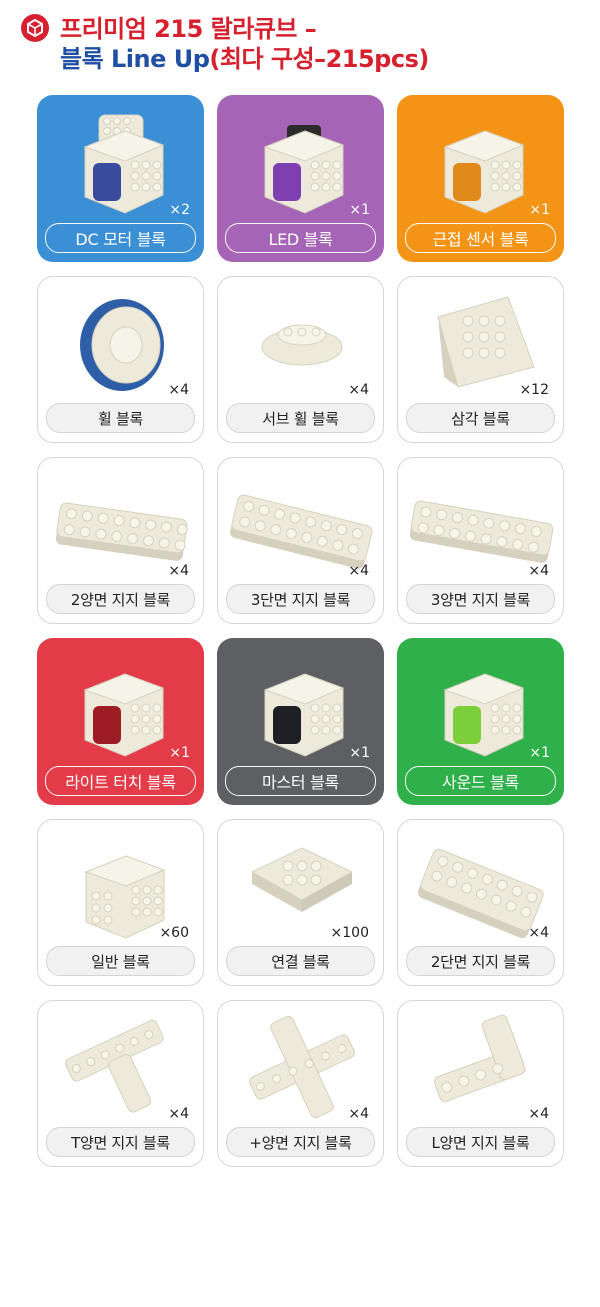 The width and height of the screenshot is (600, 1307). What do you see at coordinates (300, 902) in the screenshot?
I see `block-card: ×100 연결 블록` at bounding box center [300, 902].